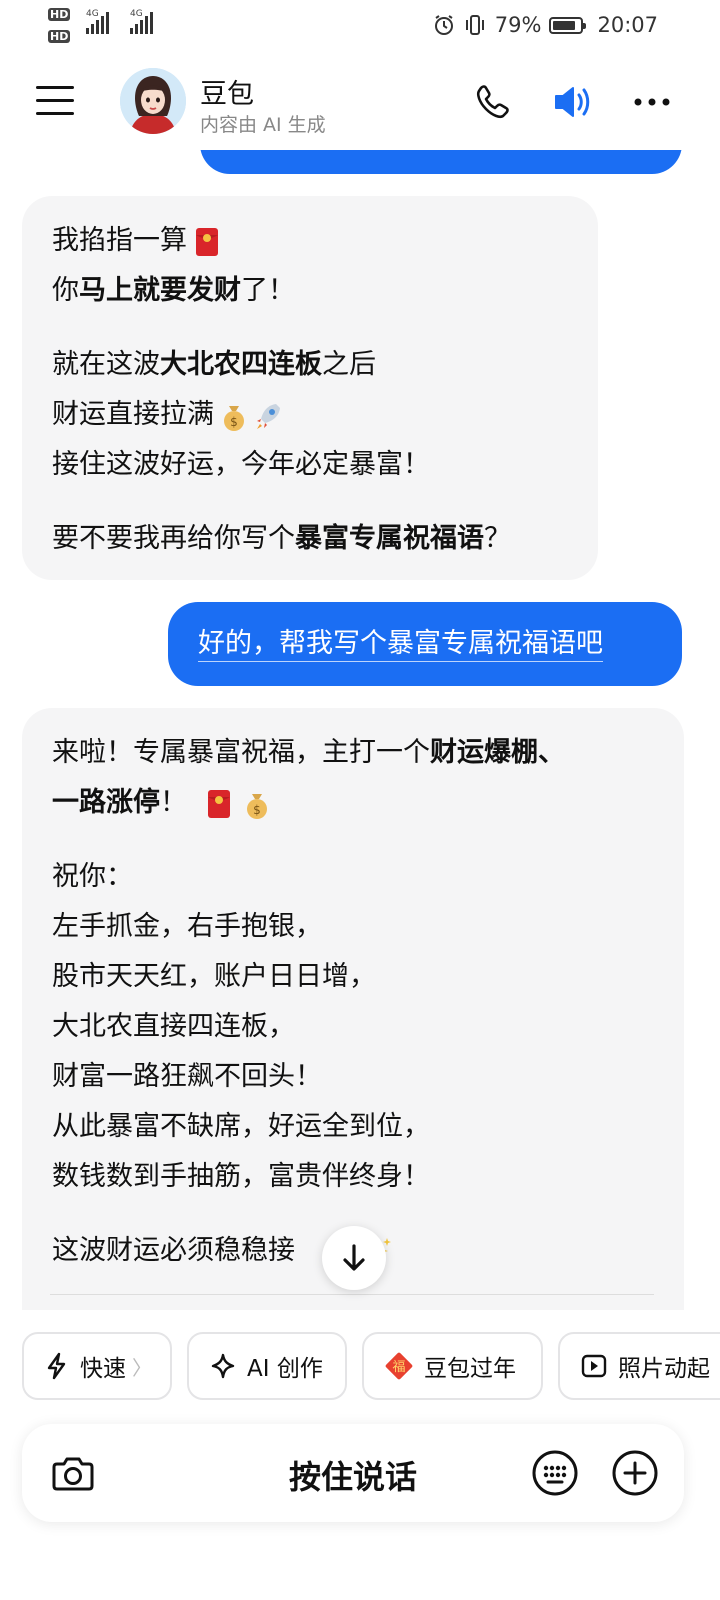  I want to click on message-divider, so click(352, 1294).